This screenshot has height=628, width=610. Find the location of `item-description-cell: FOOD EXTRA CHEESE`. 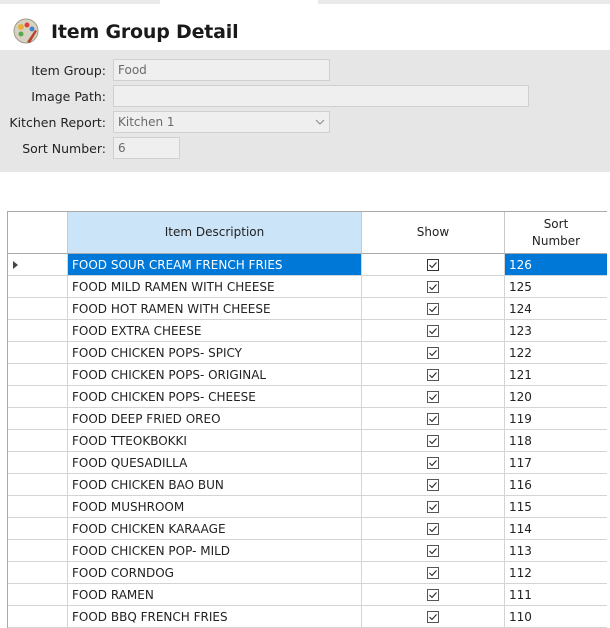

item-description-cell: FOOD EXTRA CHEESE is located at coordinates (215, 331).